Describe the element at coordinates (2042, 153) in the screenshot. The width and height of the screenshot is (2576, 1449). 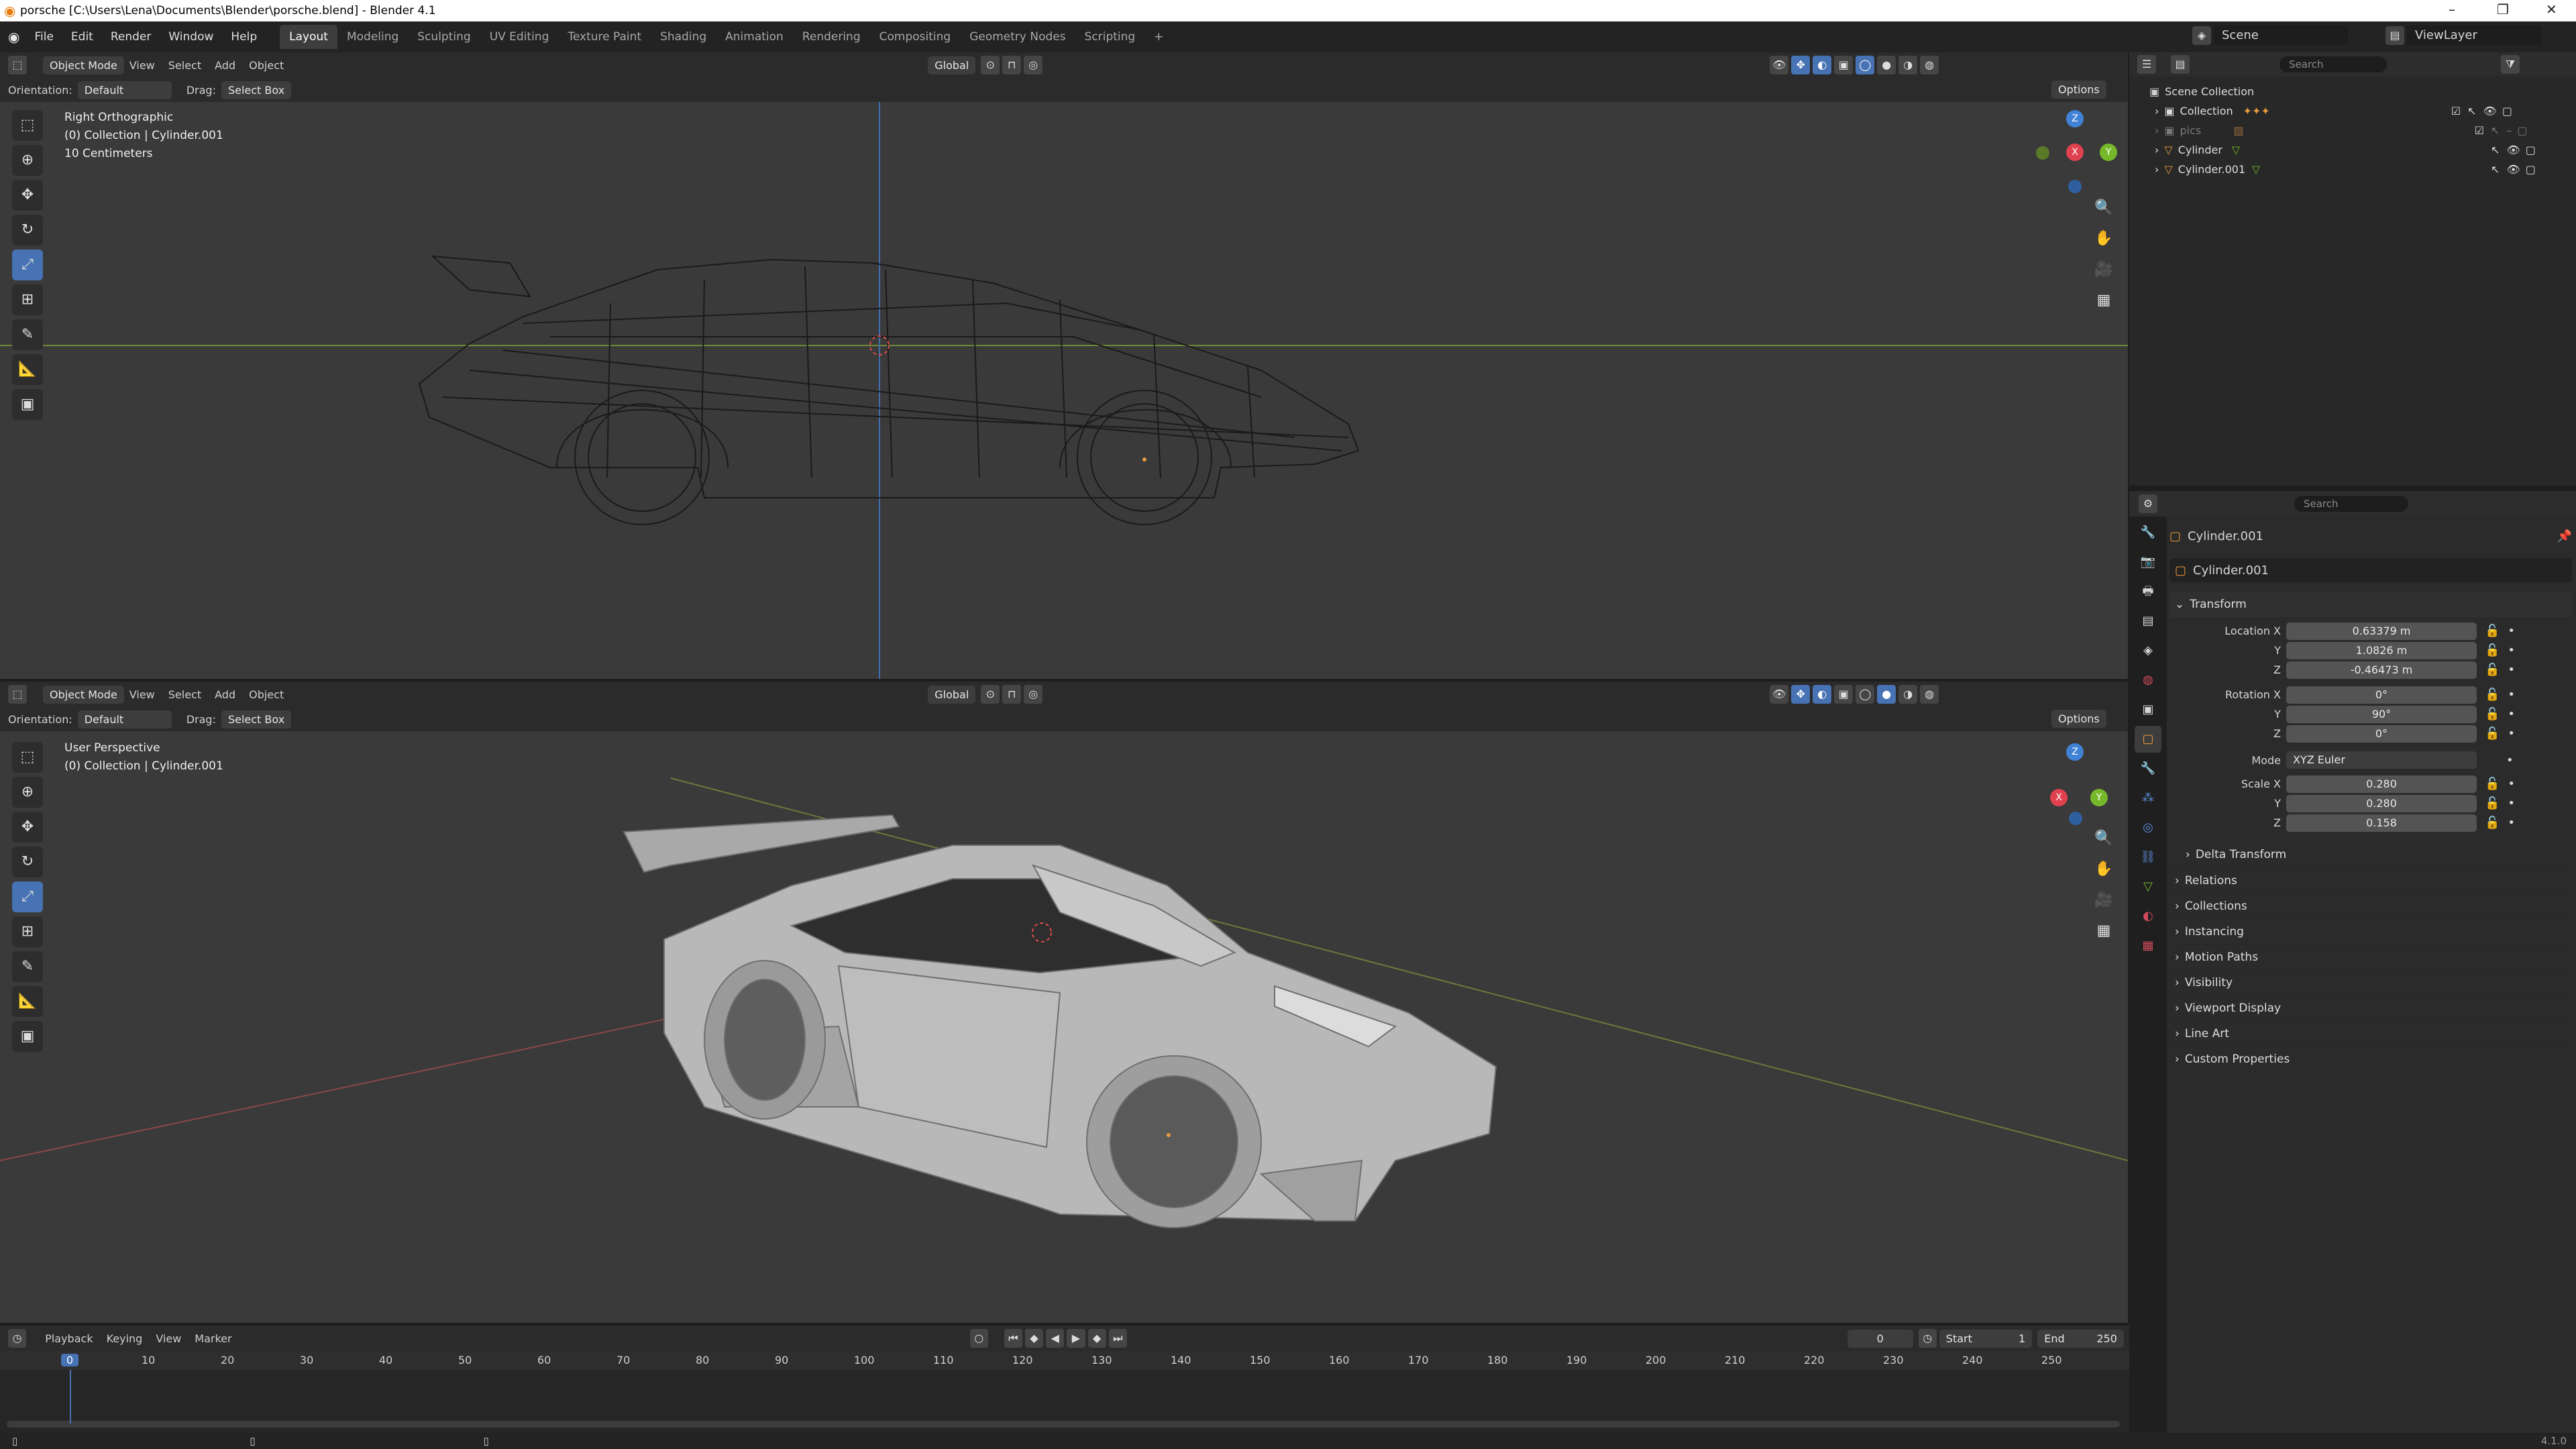
I see `gizmo-neg-y` at that location.